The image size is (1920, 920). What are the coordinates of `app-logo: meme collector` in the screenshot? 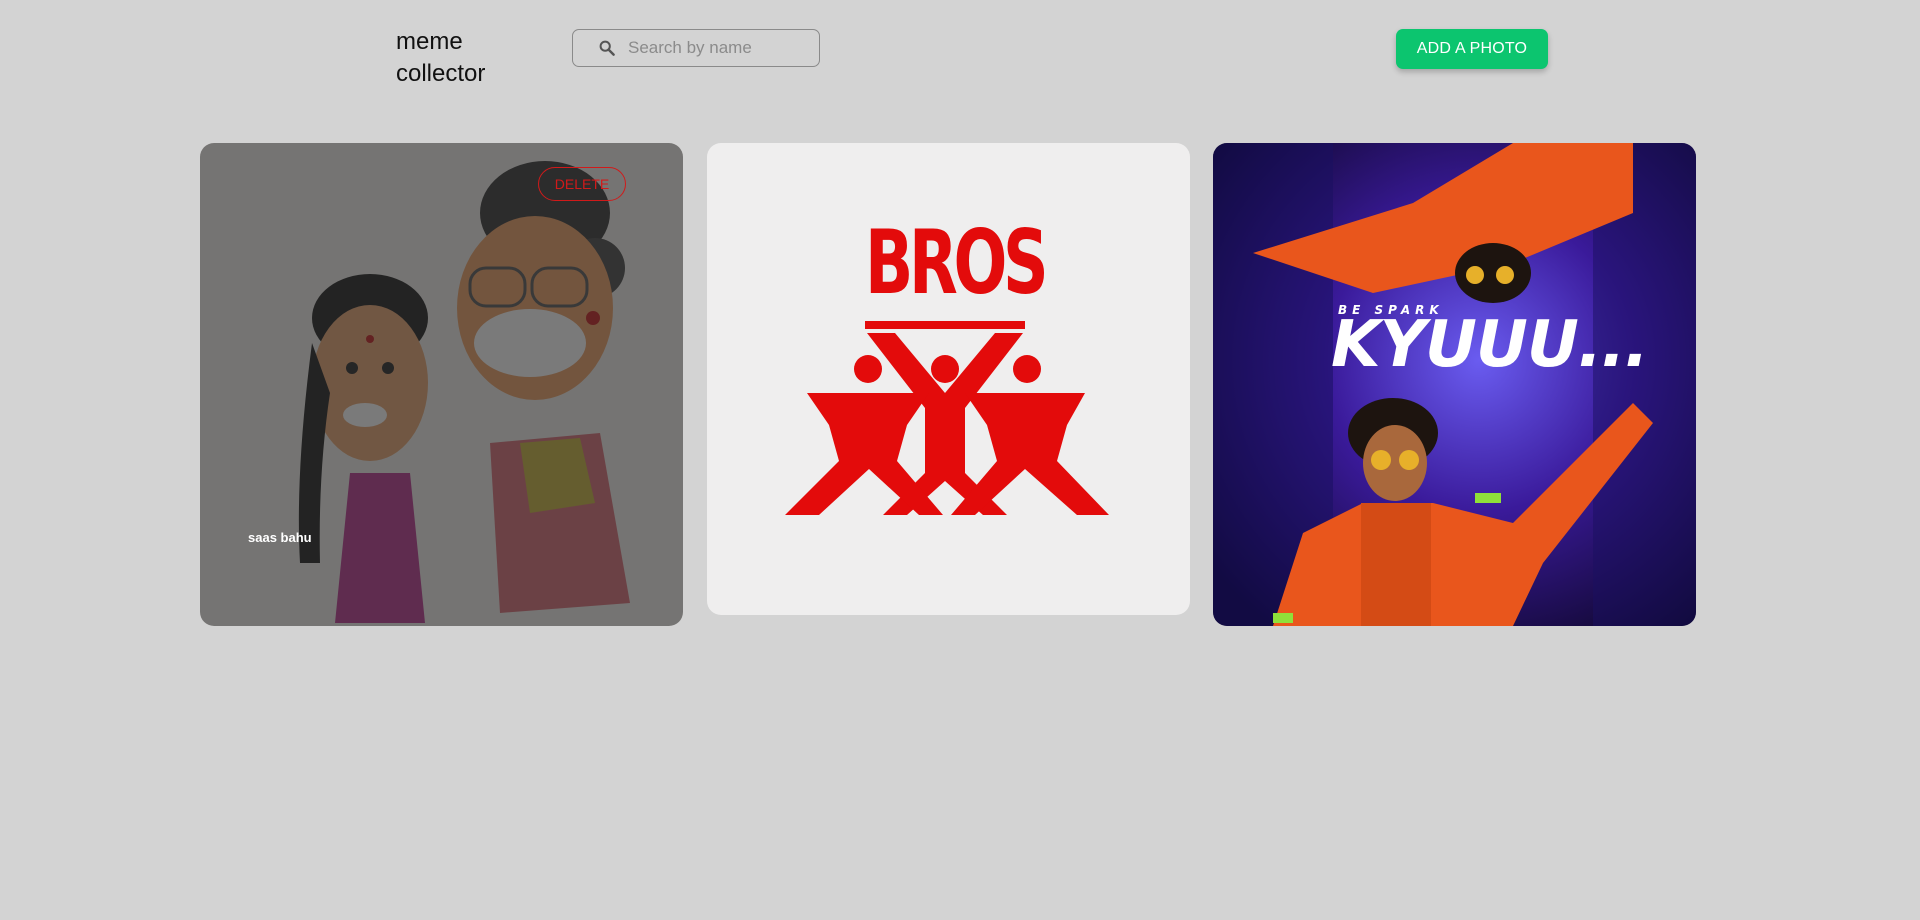 It's located at (441, 57).